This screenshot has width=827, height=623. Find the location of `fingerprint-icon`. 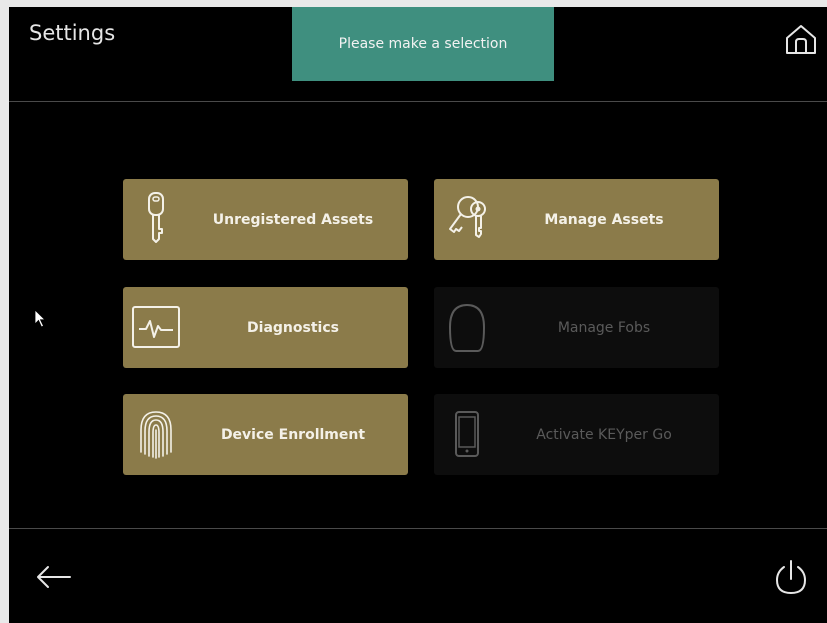

fingerprint-icon is located at coordinates (156, 435).